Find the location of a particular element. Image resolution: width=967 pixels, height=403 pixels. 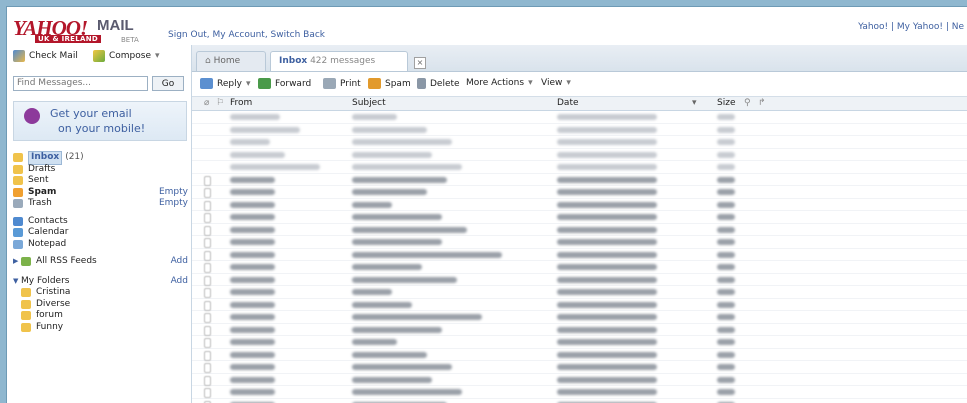

add-rss-link: Add is located at coordinates (179, 262).